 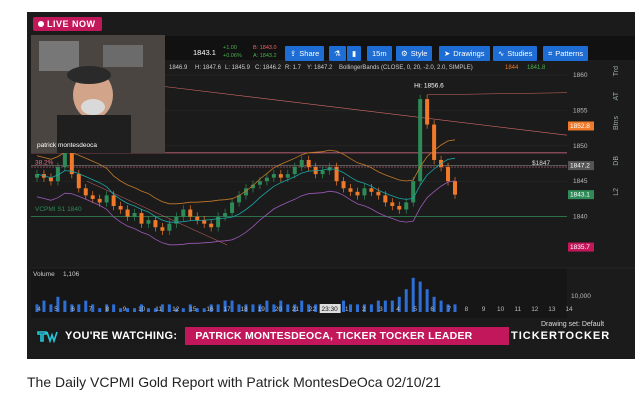 What do you see at coordinates (619, 161) in the screenshot?
I see `side-tab-db: DB` at bounding box center [619, 161].